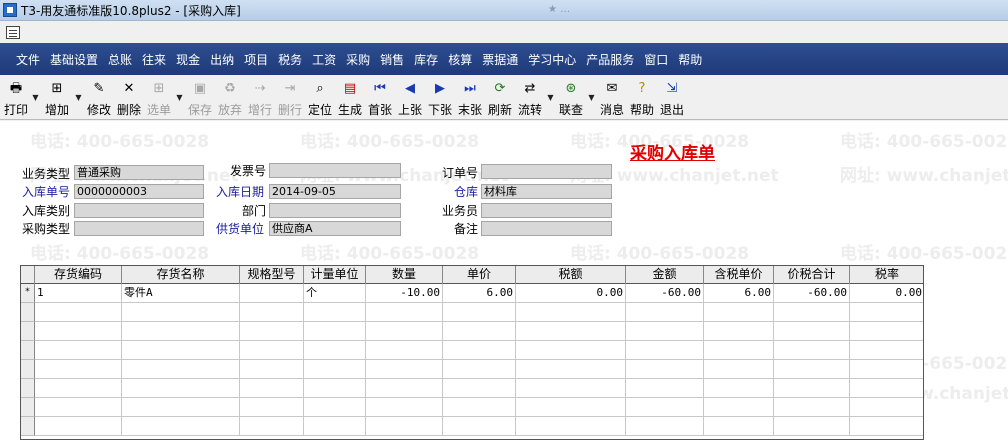 This screenshot has width=1008, height=440. Describe the element at coordinates (404, 275) in the screenshot. I see `column-header-quantity: 数量` at that location.